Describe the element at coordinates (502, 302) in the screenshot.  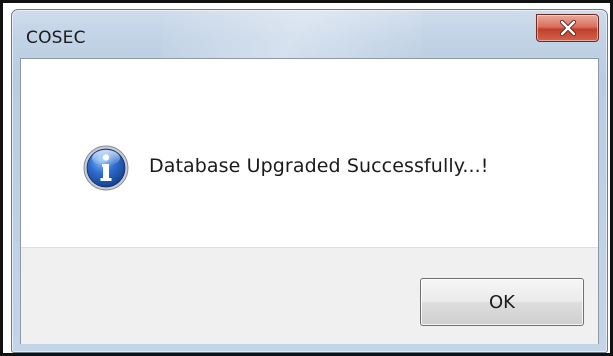
I see `ok-button: OK` at that location.